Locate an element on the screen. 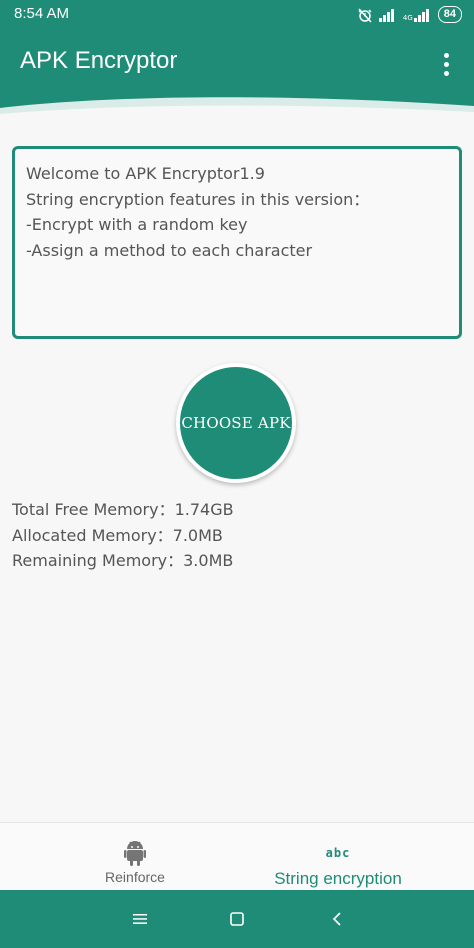 This screenshot has width=474, height=948. status-icons: 4G 84 is located at coordinates (409, 14).